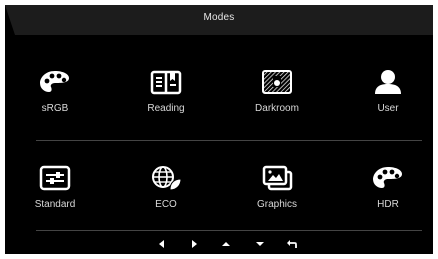  Describe the element at coordinates (388, 82) in the screenshot. I see `user-icon` at that location.